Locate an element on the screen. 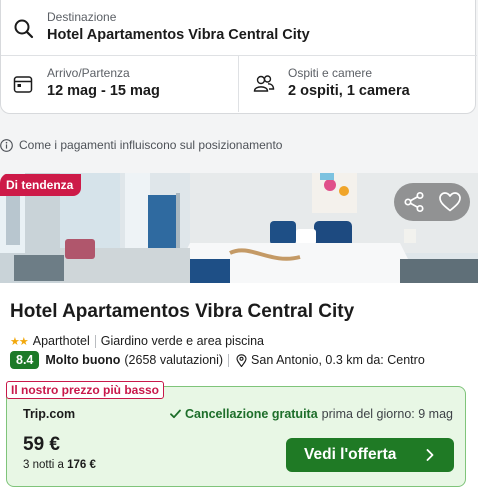 This screenshot has height=492, width=478. destination-label: Destinazione is located at coordinates (82, 17).